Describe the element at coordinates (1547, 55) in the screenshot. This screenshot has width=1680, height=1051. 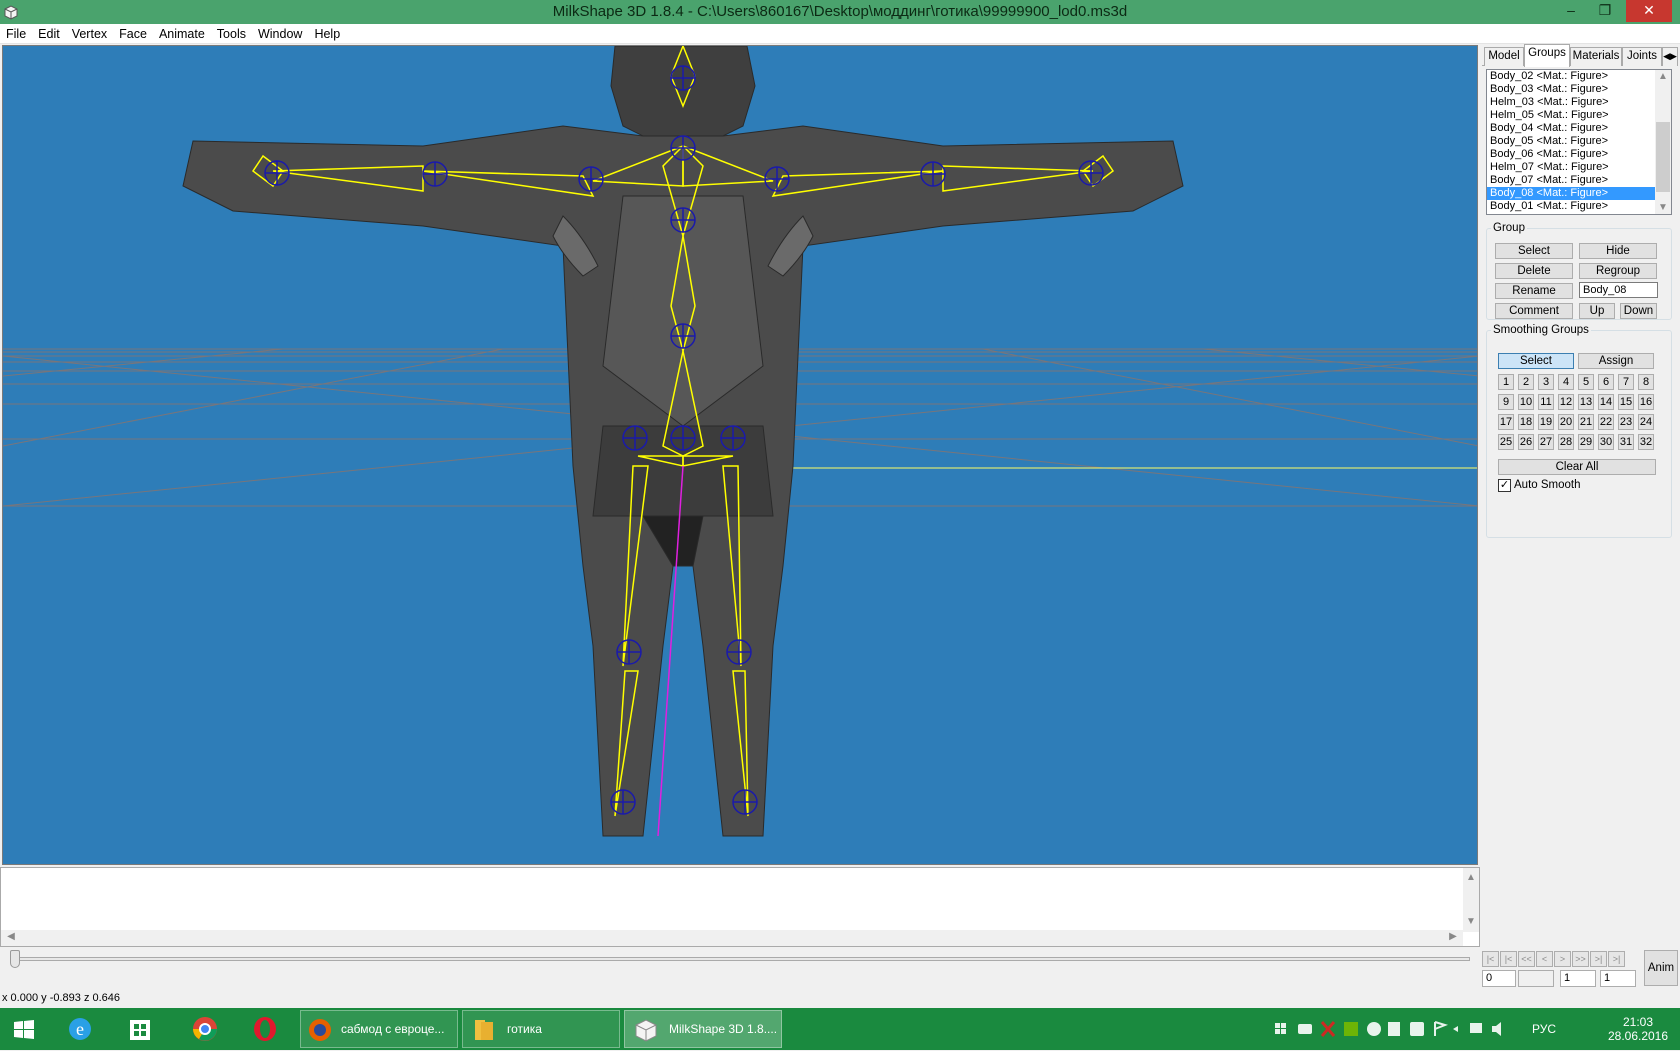
I see `tab-groups: Groups` at that location.